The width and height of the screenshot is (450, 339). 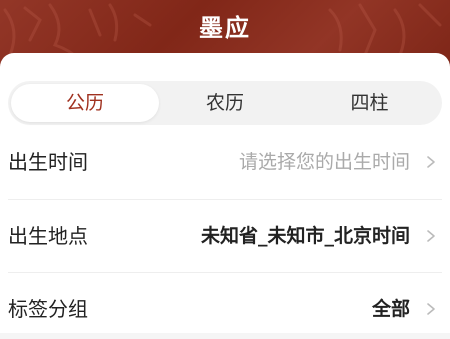 What do you see at coordinates (324, 162) in the screenshot?
I see `birth-time-placeholder: 请选择您的出生时间` at bounding box center [324, 162].